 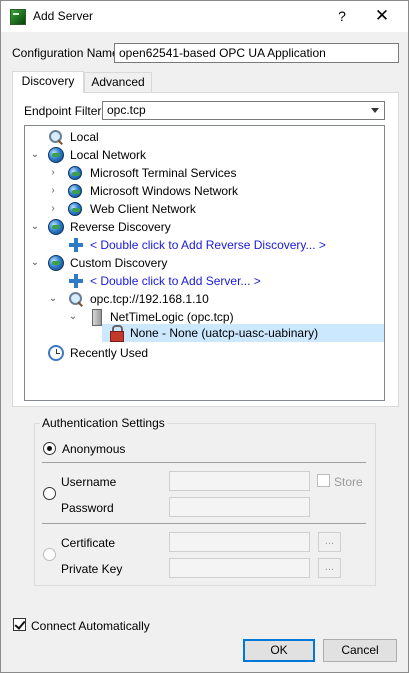 What do you see at coordinates (360, 650) in the screenshot?
I see `cancel-button: Cancel` at bounding box center [360, 650].